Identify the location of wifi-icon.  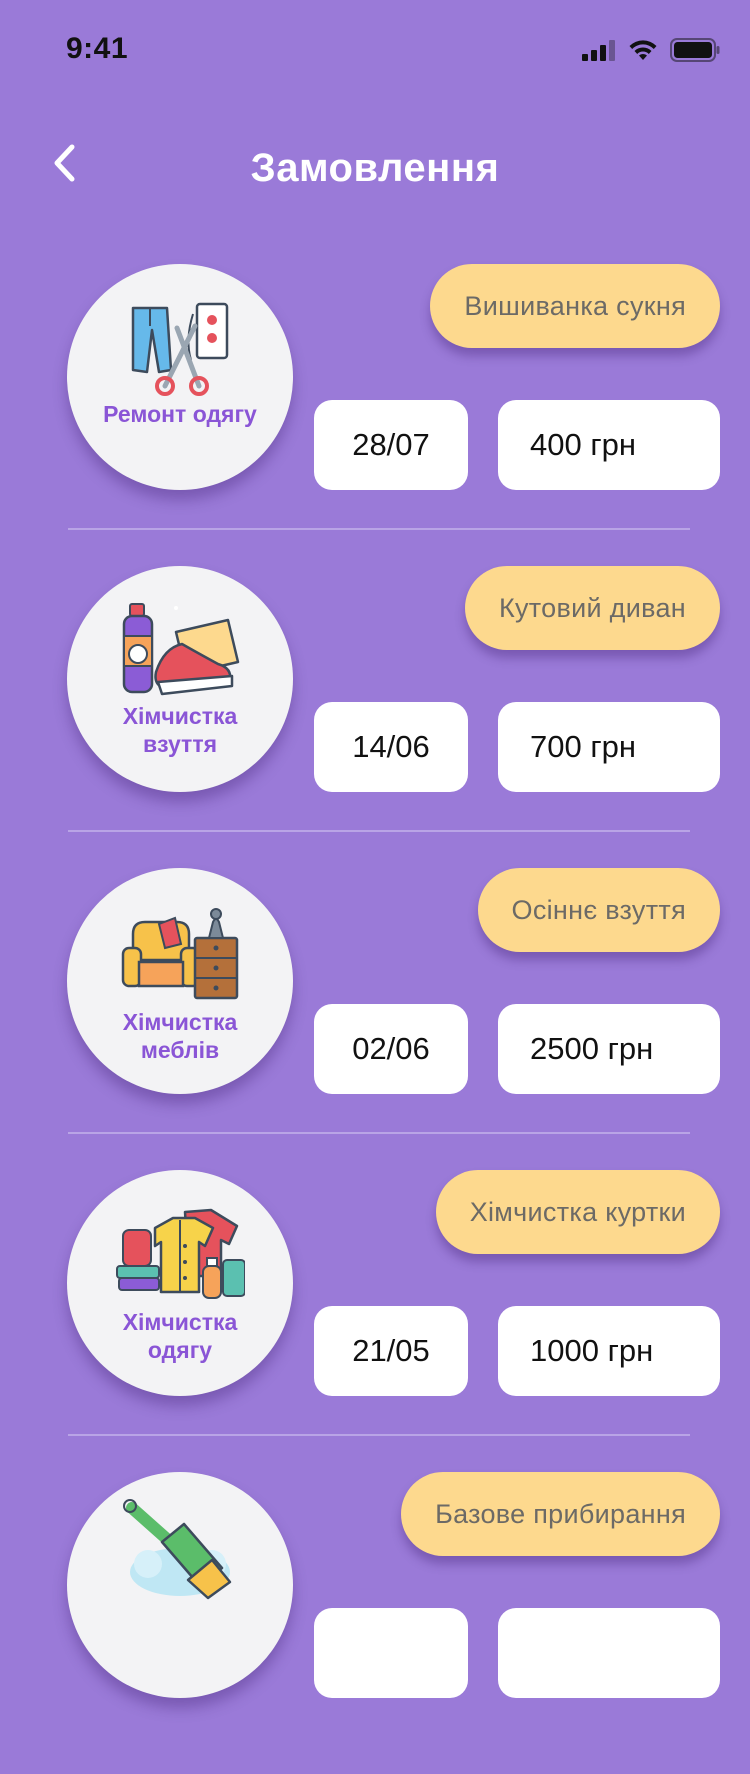
(643, 50).